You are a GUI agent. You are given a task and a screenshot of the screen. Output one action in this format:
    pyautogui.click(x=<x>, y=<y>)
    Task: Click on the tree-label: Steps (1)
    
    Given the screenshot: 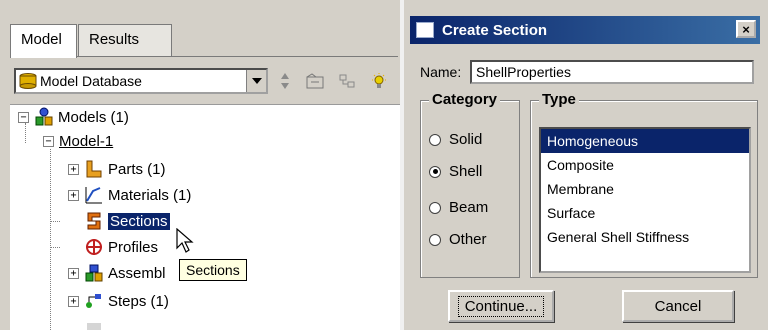 What is the action you would take?
    pyautogui.click(x=138, y=301)
    